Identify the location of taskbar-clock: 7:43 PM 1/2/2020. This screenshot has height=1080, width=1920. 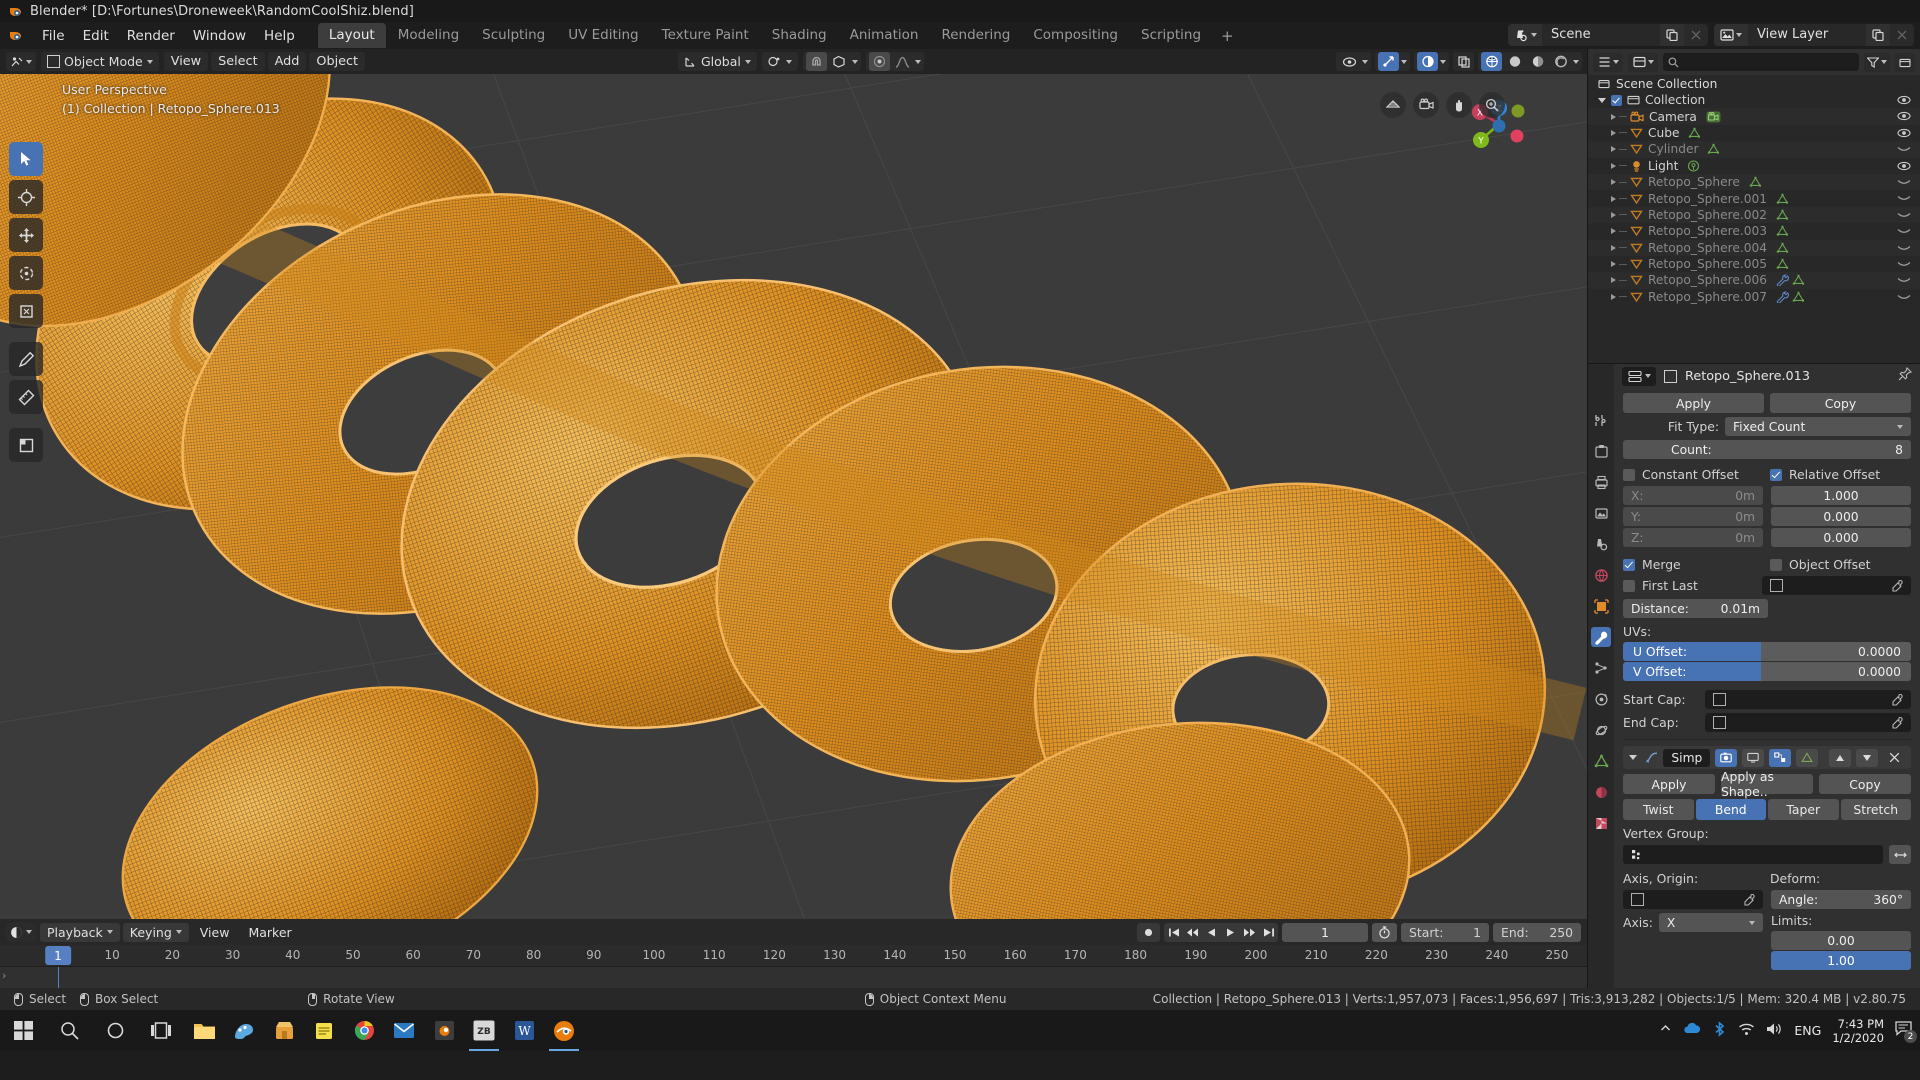
(1858, 1031).